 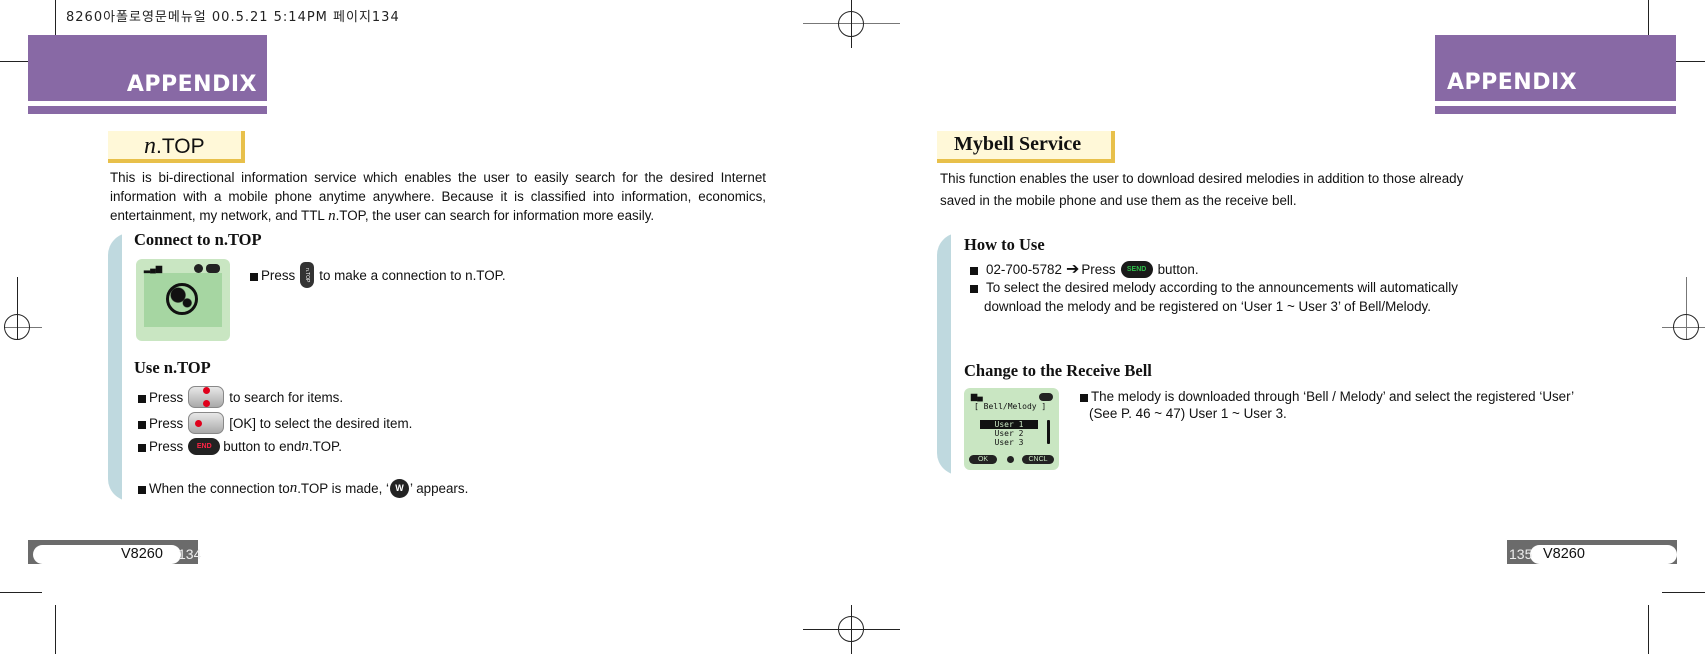 What do you see at coordinates (1058, 370) in the screenshot?
I see `change-bell-heading: Change to the Receive Bell` at bounding box center [1058, 370].